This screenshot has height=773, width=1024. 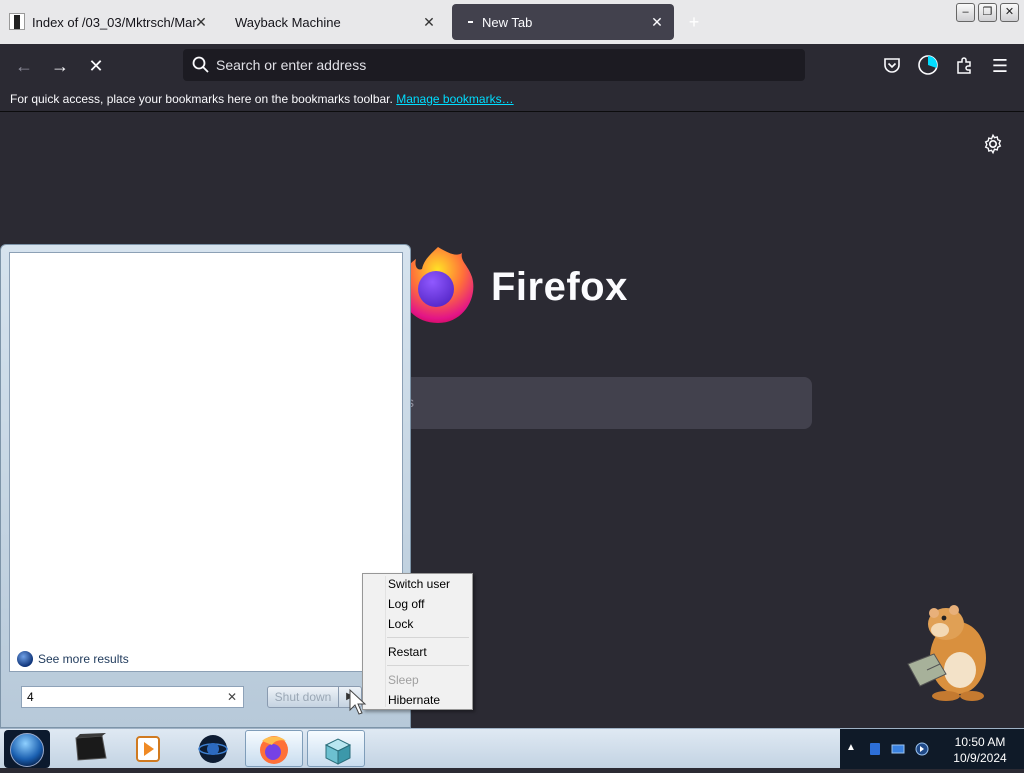 I want to click on extensions-icon, so click(x=964, y=65).